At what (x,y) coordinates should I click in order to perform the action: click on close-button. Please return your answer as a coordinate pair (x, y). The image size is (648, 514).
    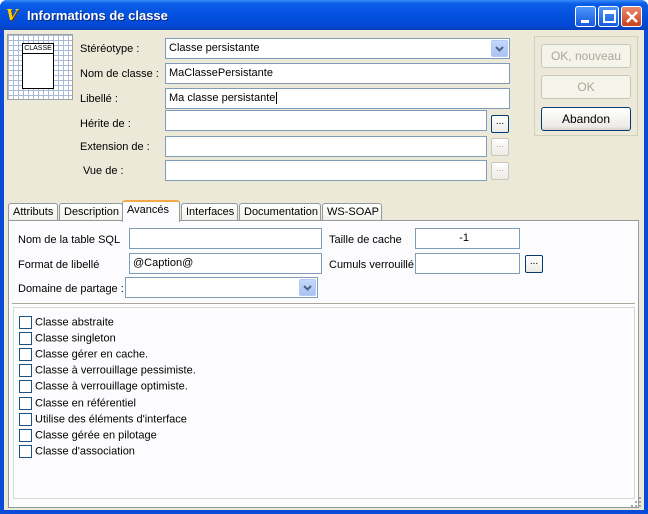
    Looking at the image, I should click on (631, 16).